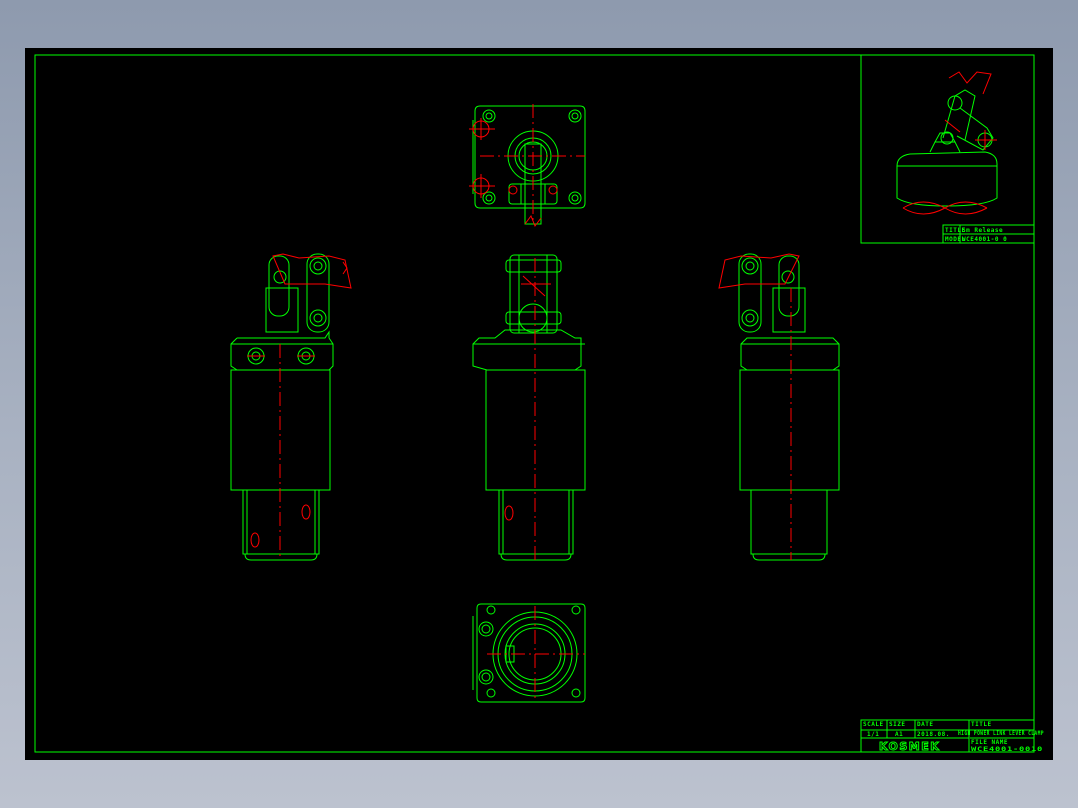 This screenshot has width=1078, height=808. Describe the element at coordinates (981, 724) in the screenshot. I see `title-label: TITLE` at that location.